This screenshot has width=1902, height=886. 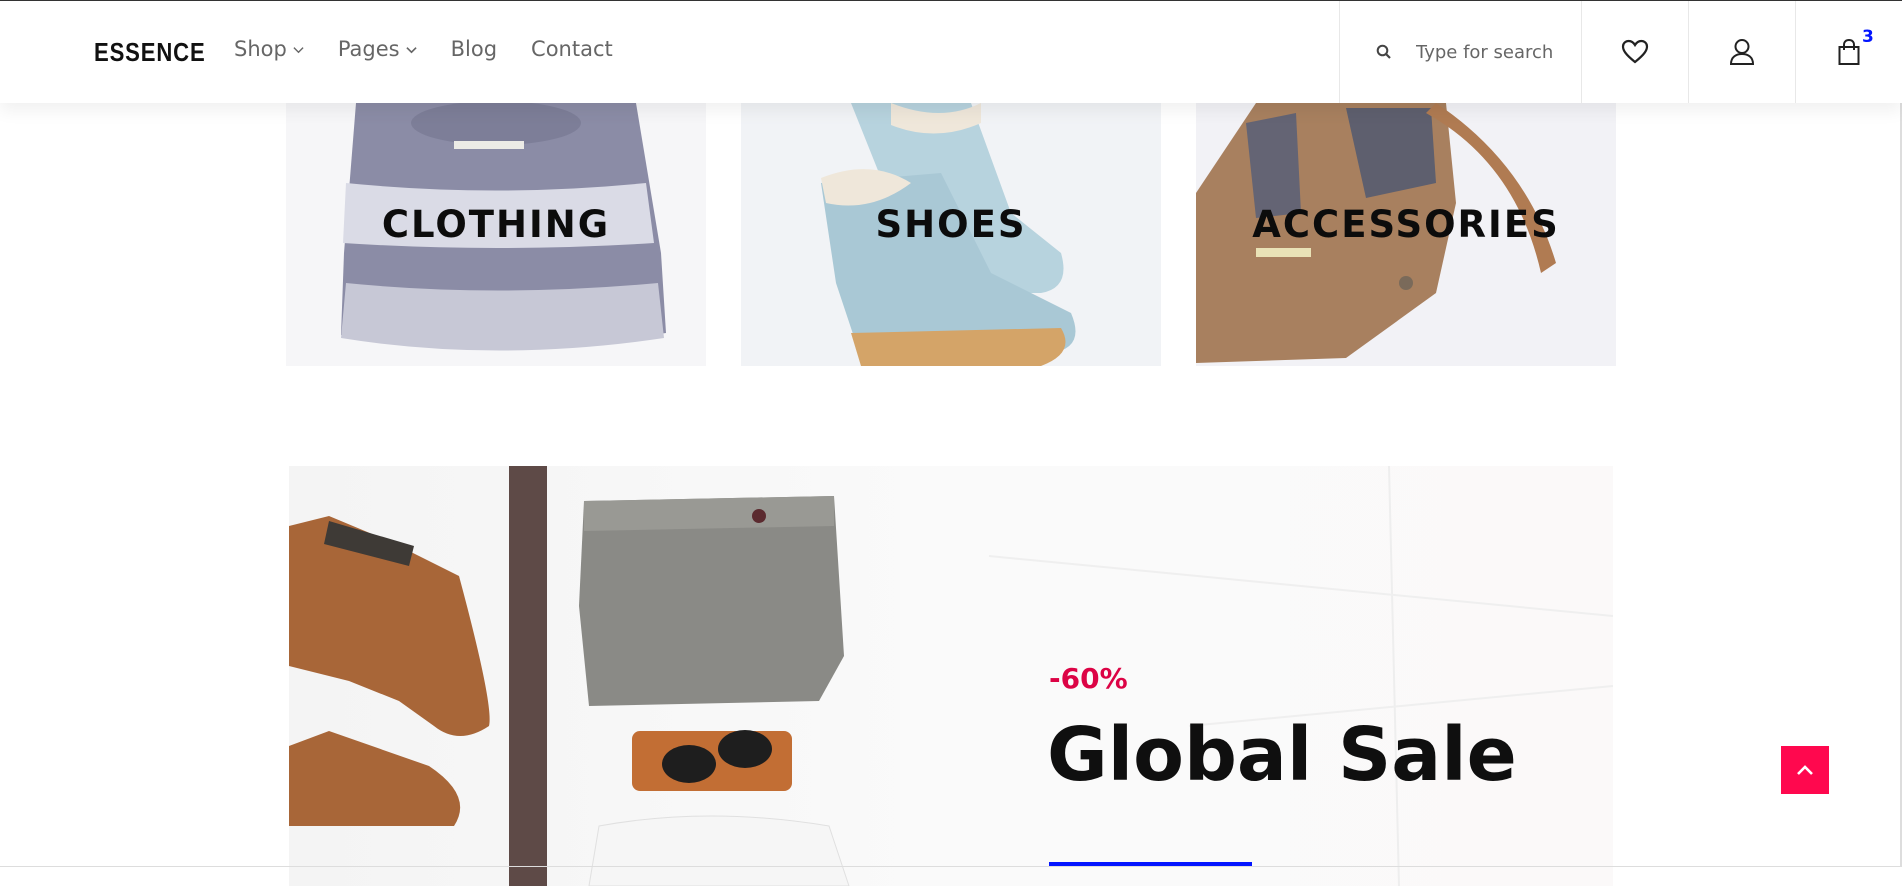 I want to click on category-label: SHOES, so click(x=951, y=224).